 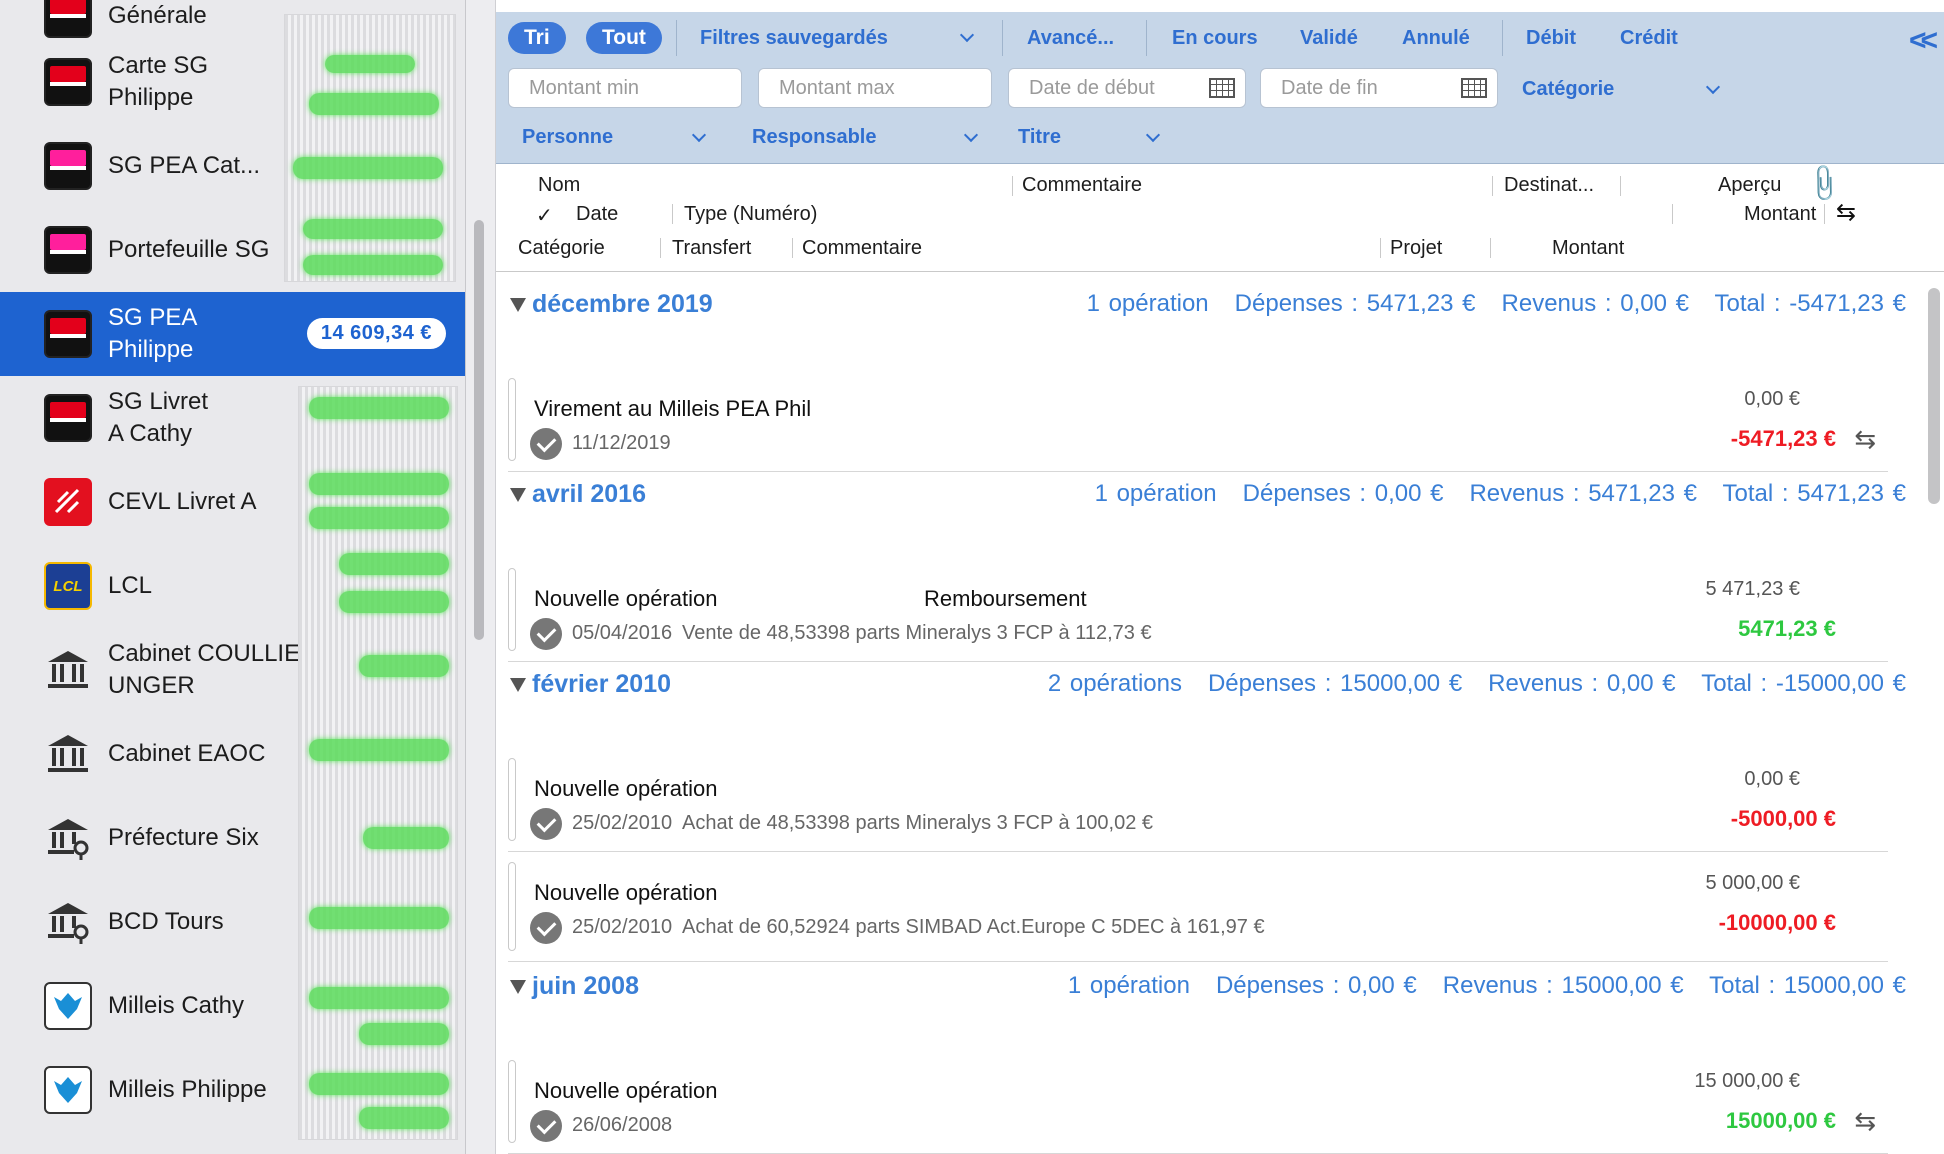 I want to click on amount-min-field: Montant min, so click(x=625, y=88).